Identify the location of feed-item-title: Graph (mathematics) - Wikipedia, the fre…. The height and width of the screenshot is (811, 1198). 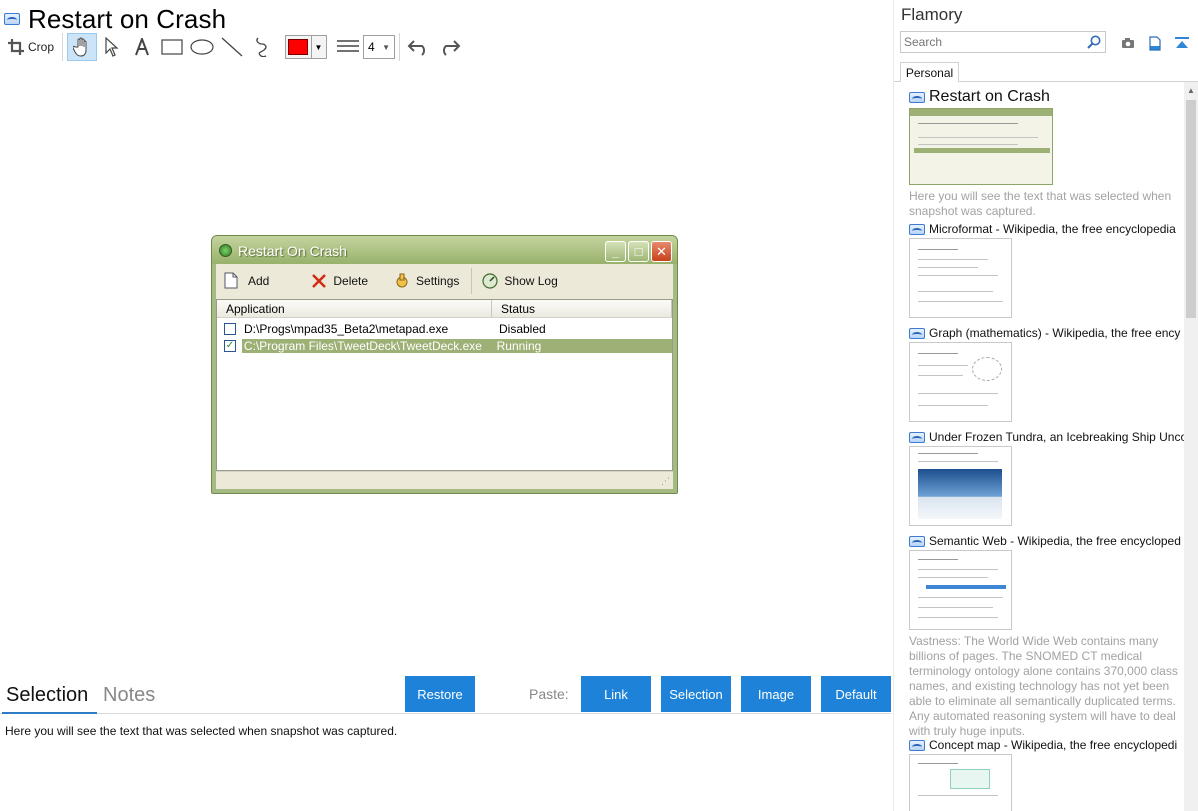
(1055, 333).